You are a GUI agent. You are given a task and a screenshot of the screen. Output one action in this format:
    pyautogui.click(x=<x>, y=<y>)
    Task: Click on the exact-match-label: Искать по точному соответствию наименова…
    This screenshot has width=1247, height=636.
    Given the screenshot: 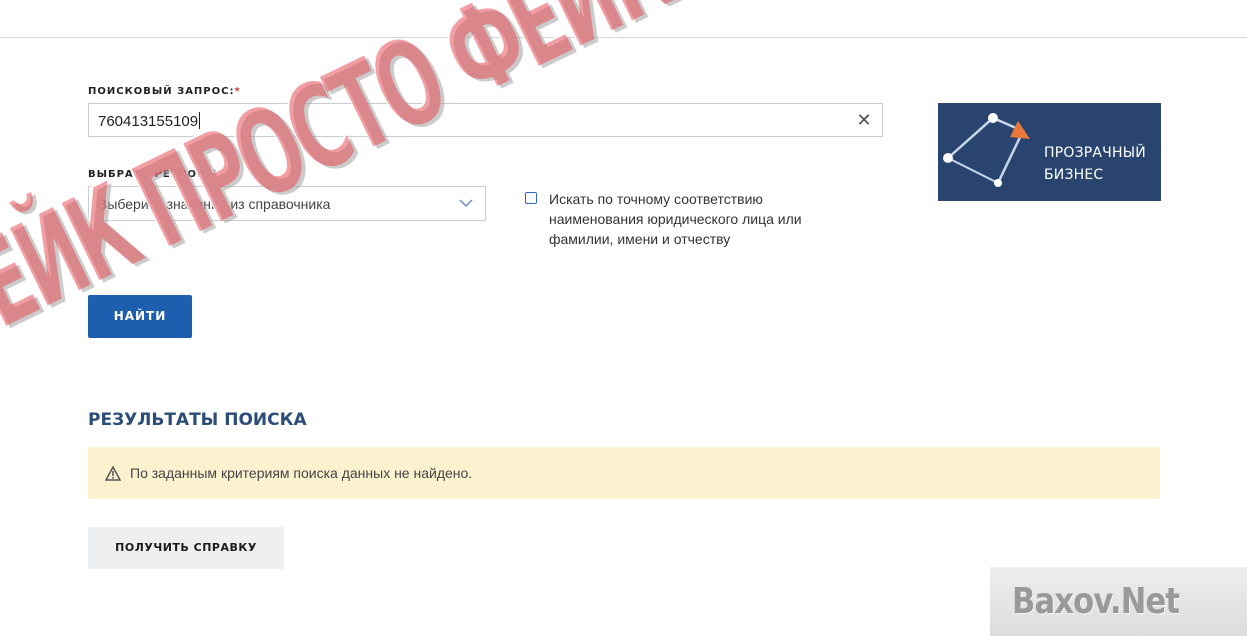 What is the action you would take?
    pyautogui.click(x=675, y=219)
    